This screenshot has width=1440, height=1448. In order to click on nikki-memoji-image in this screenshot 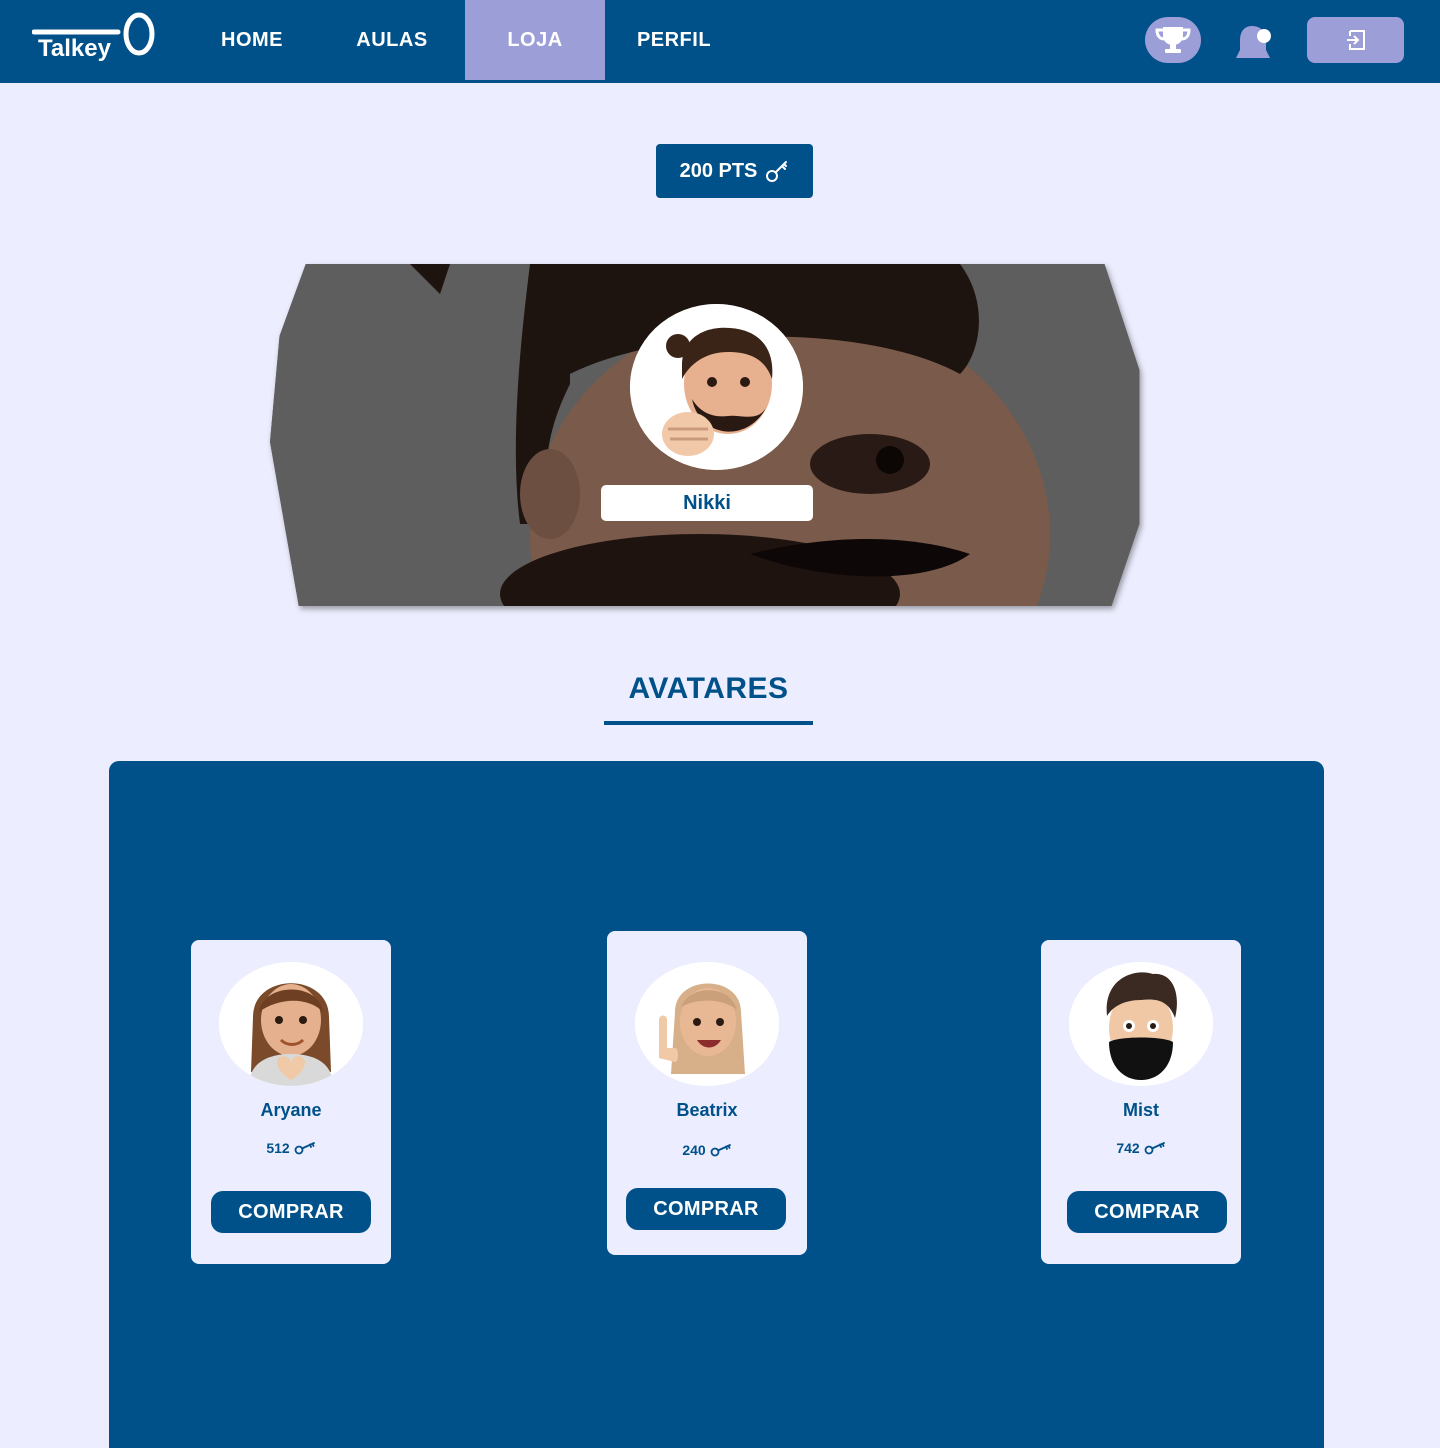, I will do `click(716, 387)`.